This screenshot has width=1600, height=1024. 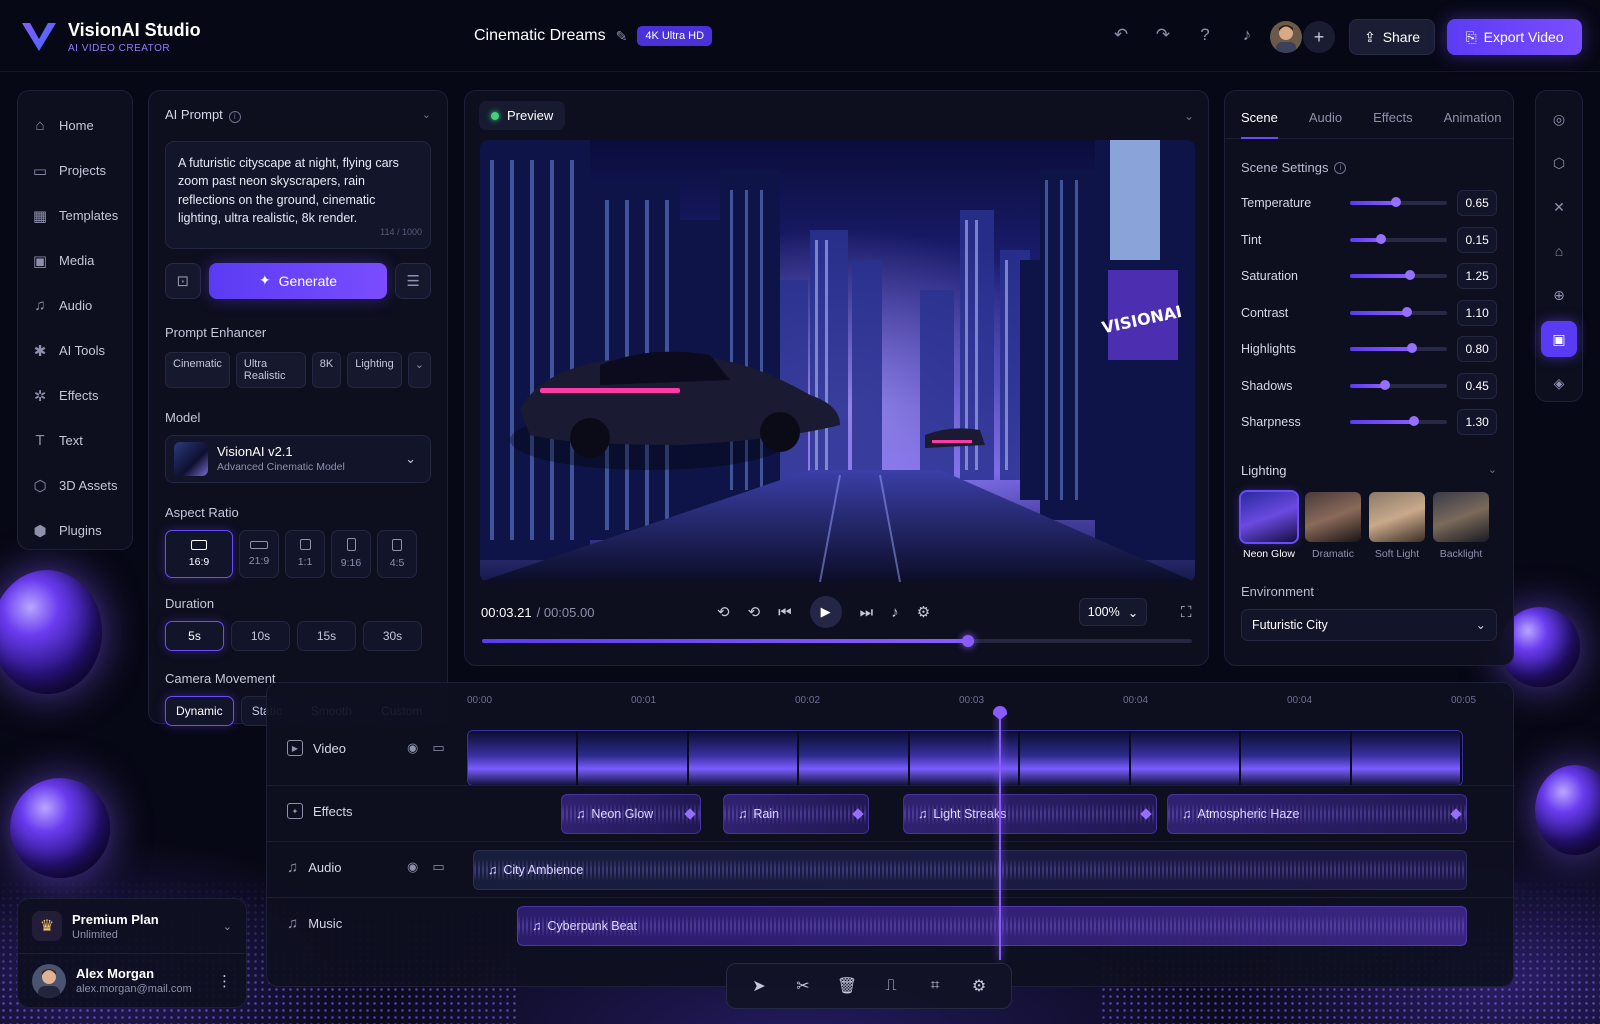 What do you see at coordinates (75, 305) in the screenshot?
I see `sidebar-item-audio: ♫ Audio` at bounding box center [75, 305].